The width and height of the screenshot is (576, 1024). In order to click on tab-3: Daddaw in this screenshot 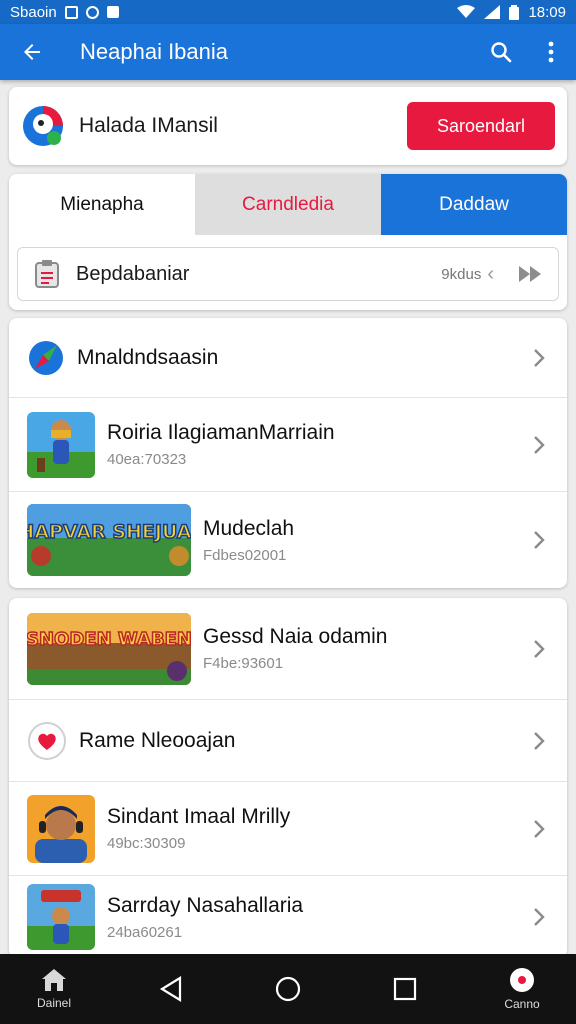, I will do `click(474, 204)`.